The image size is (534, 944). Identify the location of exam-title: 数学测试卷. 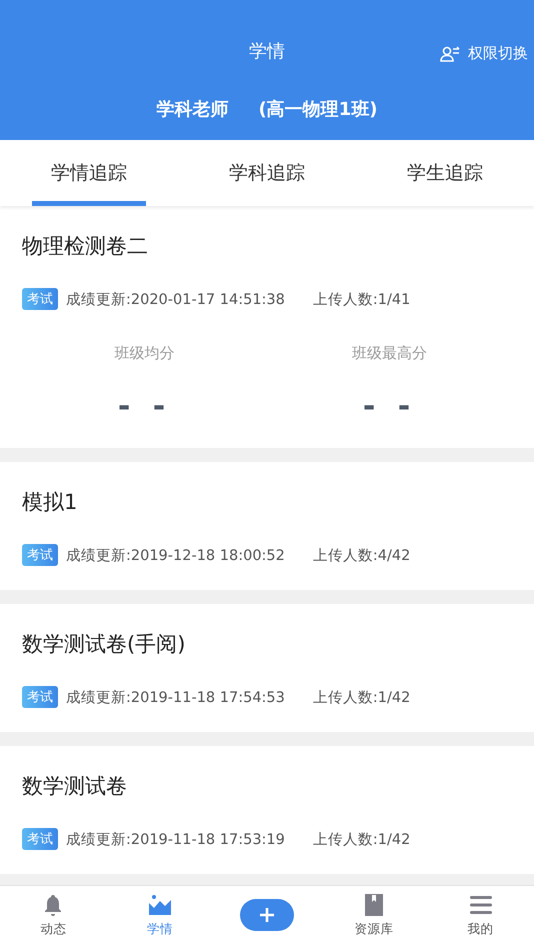
(75, 786).